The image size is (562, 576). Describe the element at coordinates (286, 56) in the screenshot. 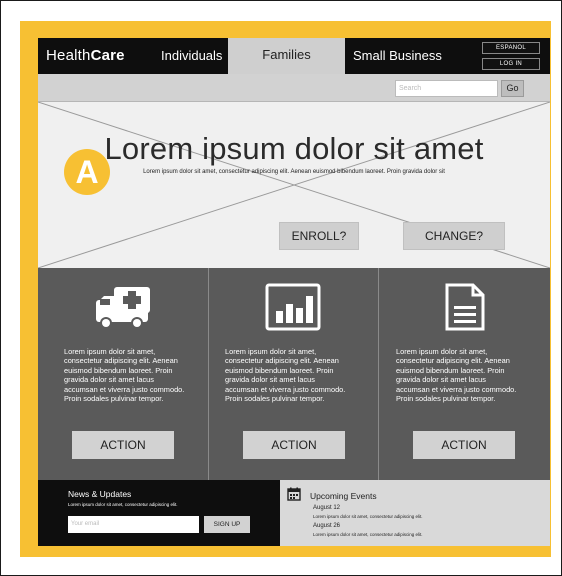

I see `nav-item-families: Families` at that location.